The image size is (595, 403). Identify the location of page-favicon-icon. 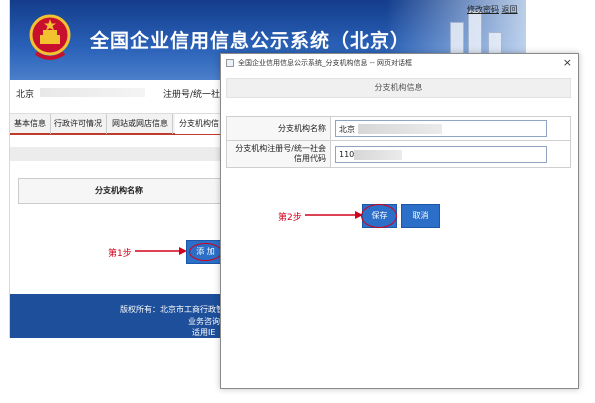
(230, 63).